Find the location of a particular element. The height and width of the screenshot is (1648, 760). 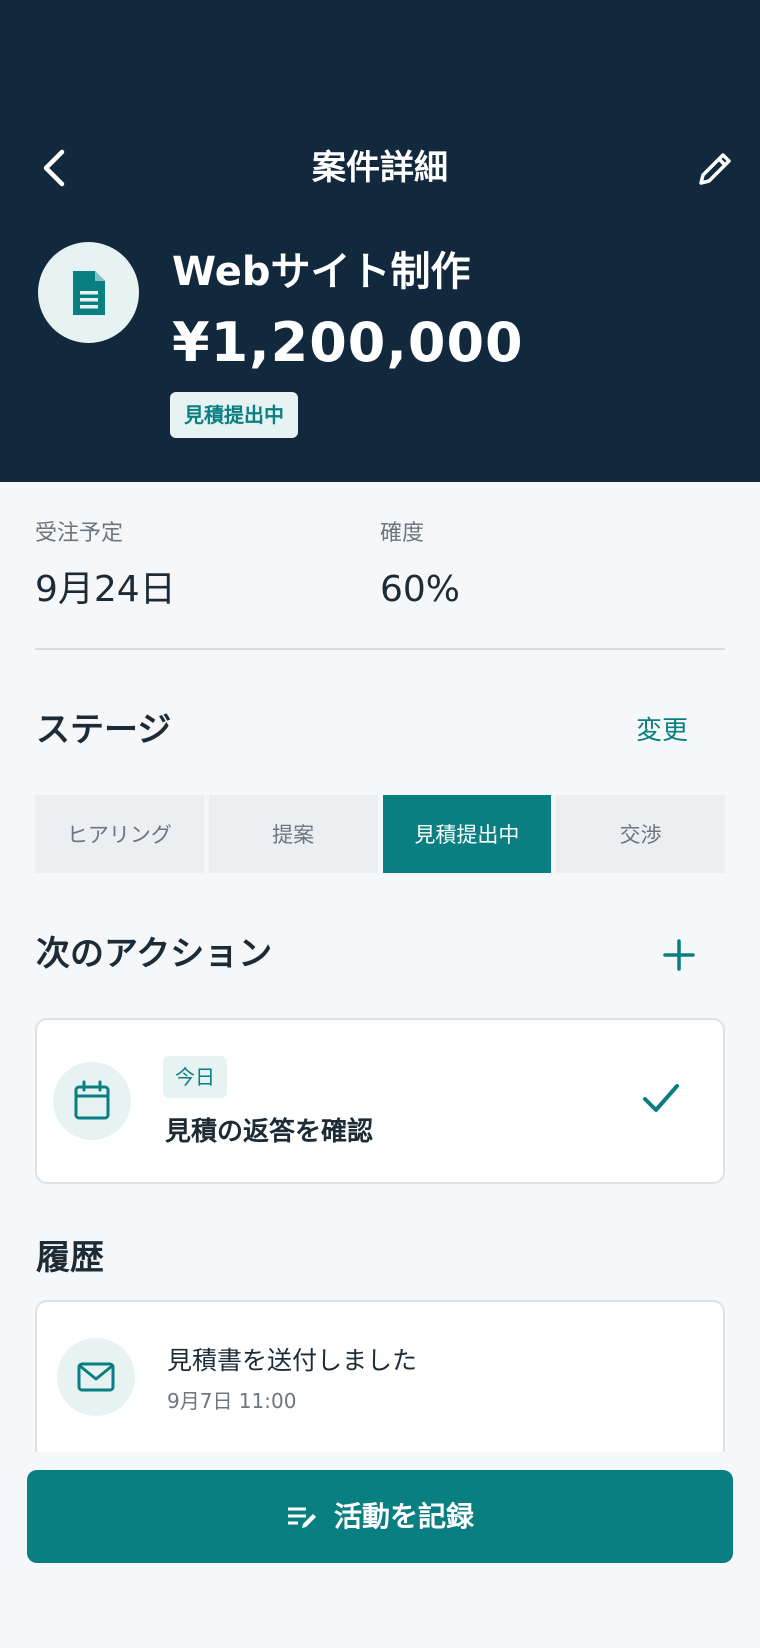

page-title: 案件詳細 is located at coordinates (380, 168).